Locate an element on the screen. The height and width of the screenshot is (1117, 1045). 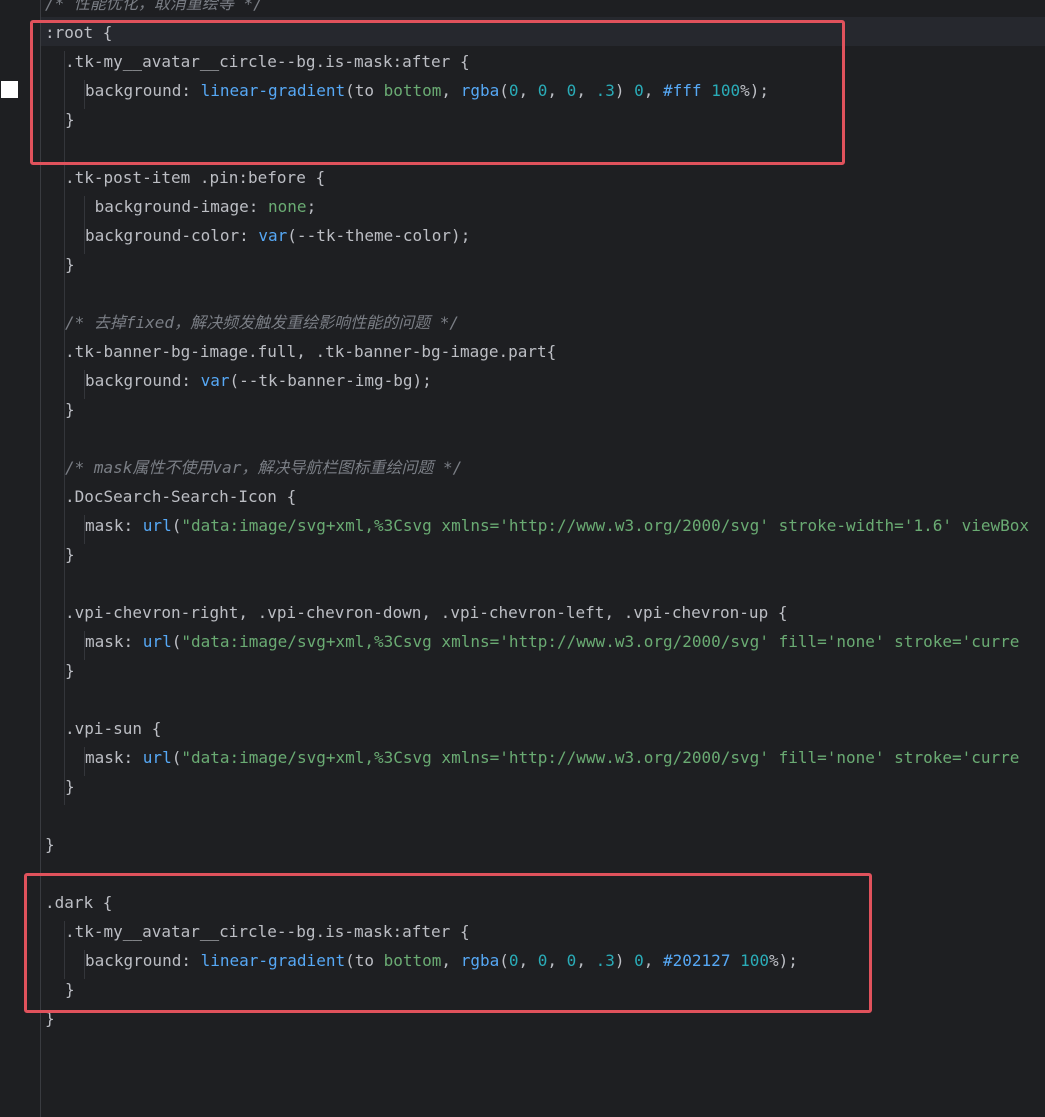
code-token: /* mask属性不使用var，解决导航栏图标重绘问题 */ is located at coordinates (264, 467).